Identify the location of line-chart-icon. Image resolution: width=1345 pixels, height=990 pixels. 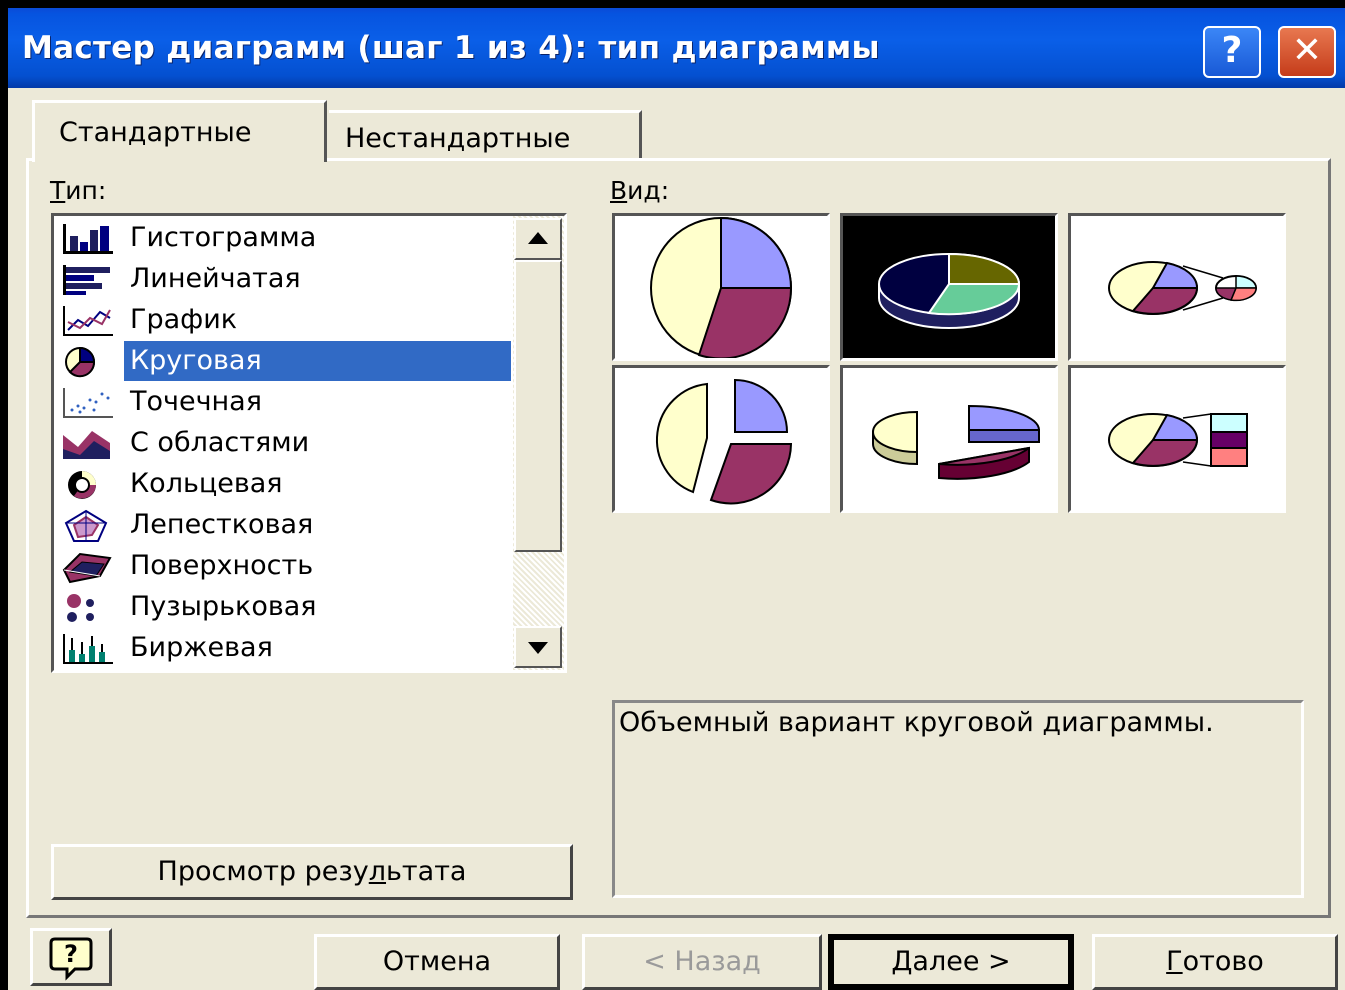
(88, 321).